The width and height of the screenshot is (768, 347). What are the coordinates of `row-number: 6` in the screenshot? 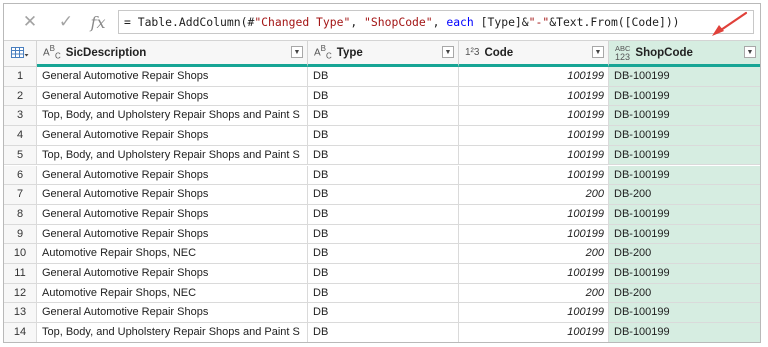 It's located at (20, 175).